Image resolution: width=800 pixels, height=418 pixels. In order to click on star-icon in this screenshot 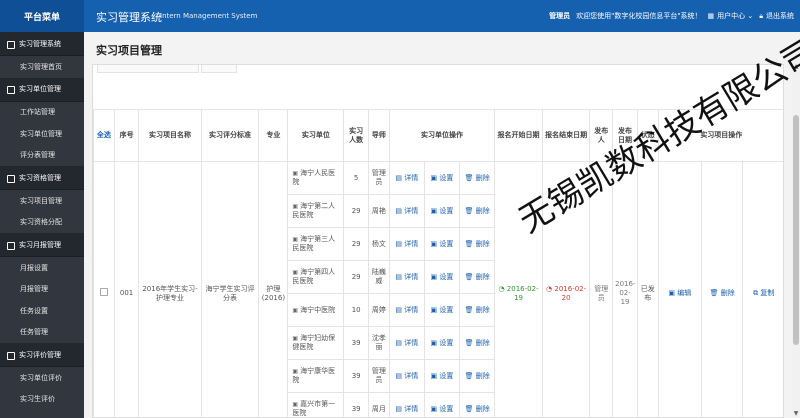, I will do `click(10, 355)`.